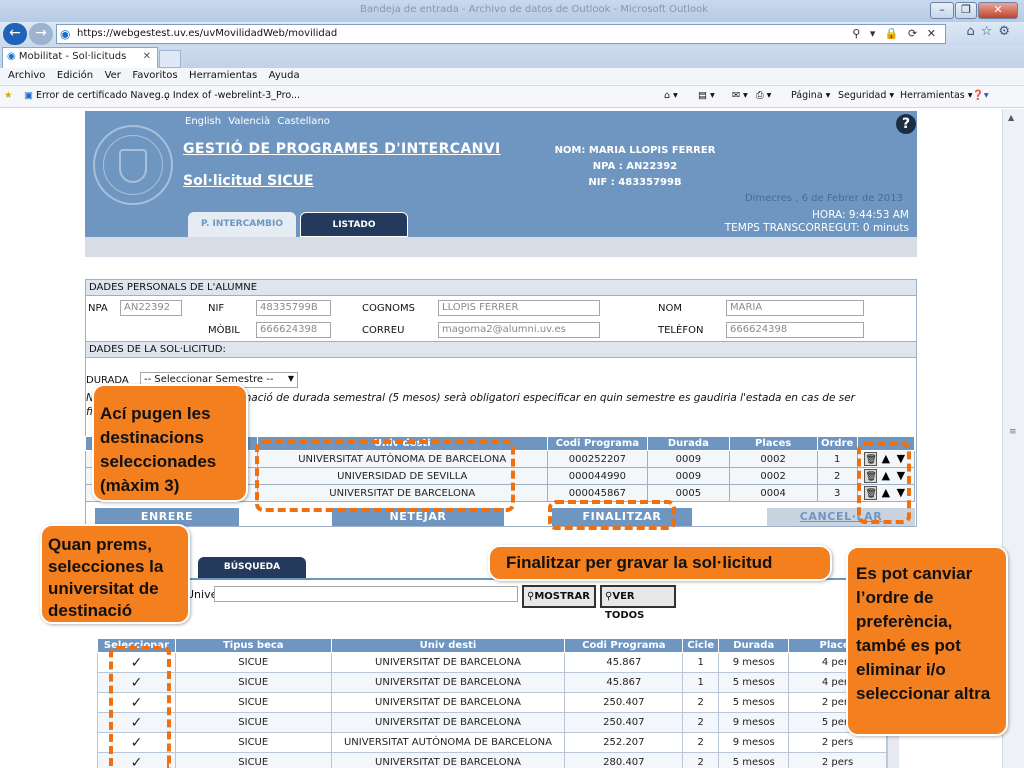  Describe the element at coordinates (795, 308) in the screenshot. I see `nom-field: MARIA` at that location.